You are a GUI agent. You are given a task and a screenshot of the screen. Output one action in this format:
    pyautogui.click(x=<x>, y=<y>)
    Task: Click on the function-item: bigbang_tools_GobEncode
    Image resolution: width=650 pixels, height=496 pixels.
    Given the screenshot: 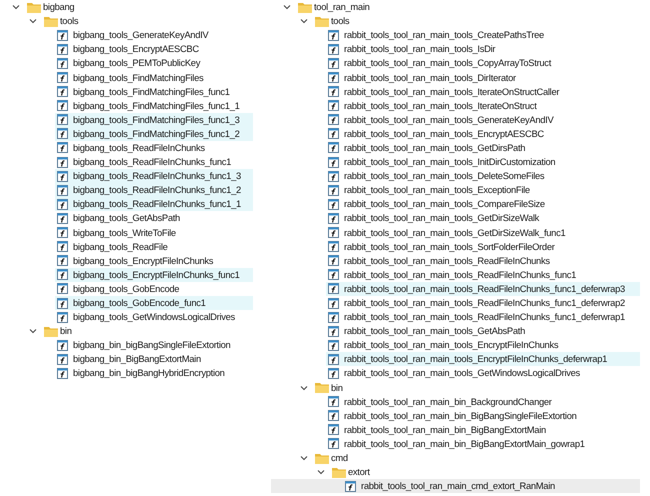 What is the action you would take?
    pyautogui.click(x=126, y=289)
    